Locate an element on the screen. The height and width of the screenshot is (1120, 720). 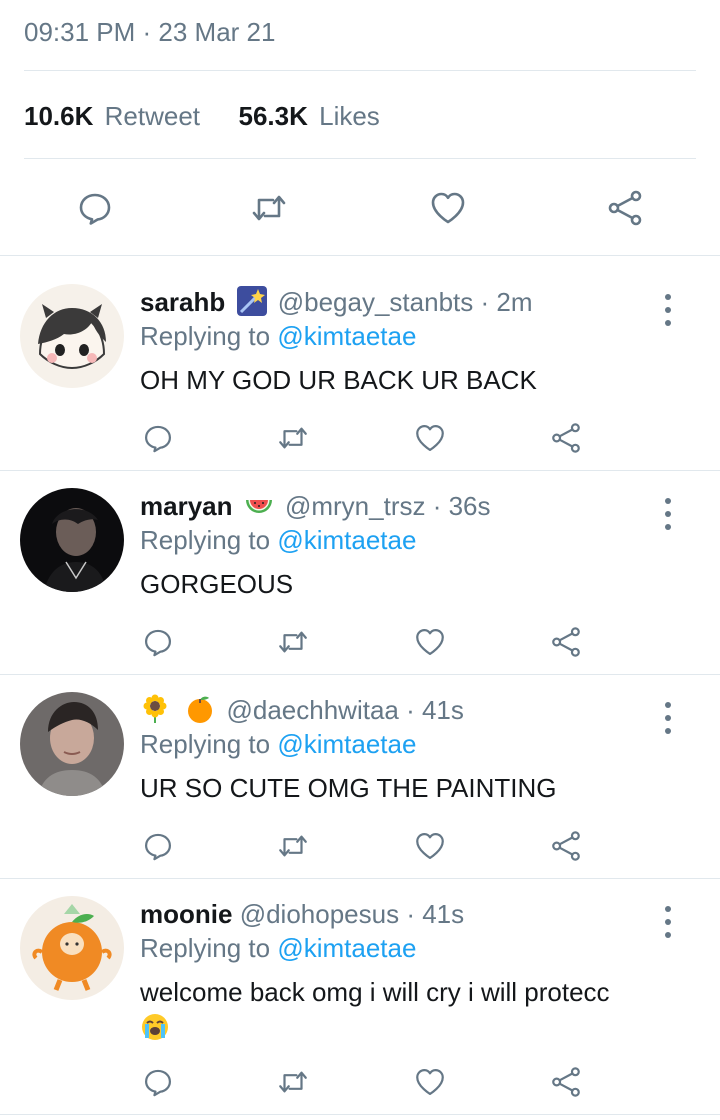
reply-header: @daechhwitaa · 41s is located at coordinates (302, 710).